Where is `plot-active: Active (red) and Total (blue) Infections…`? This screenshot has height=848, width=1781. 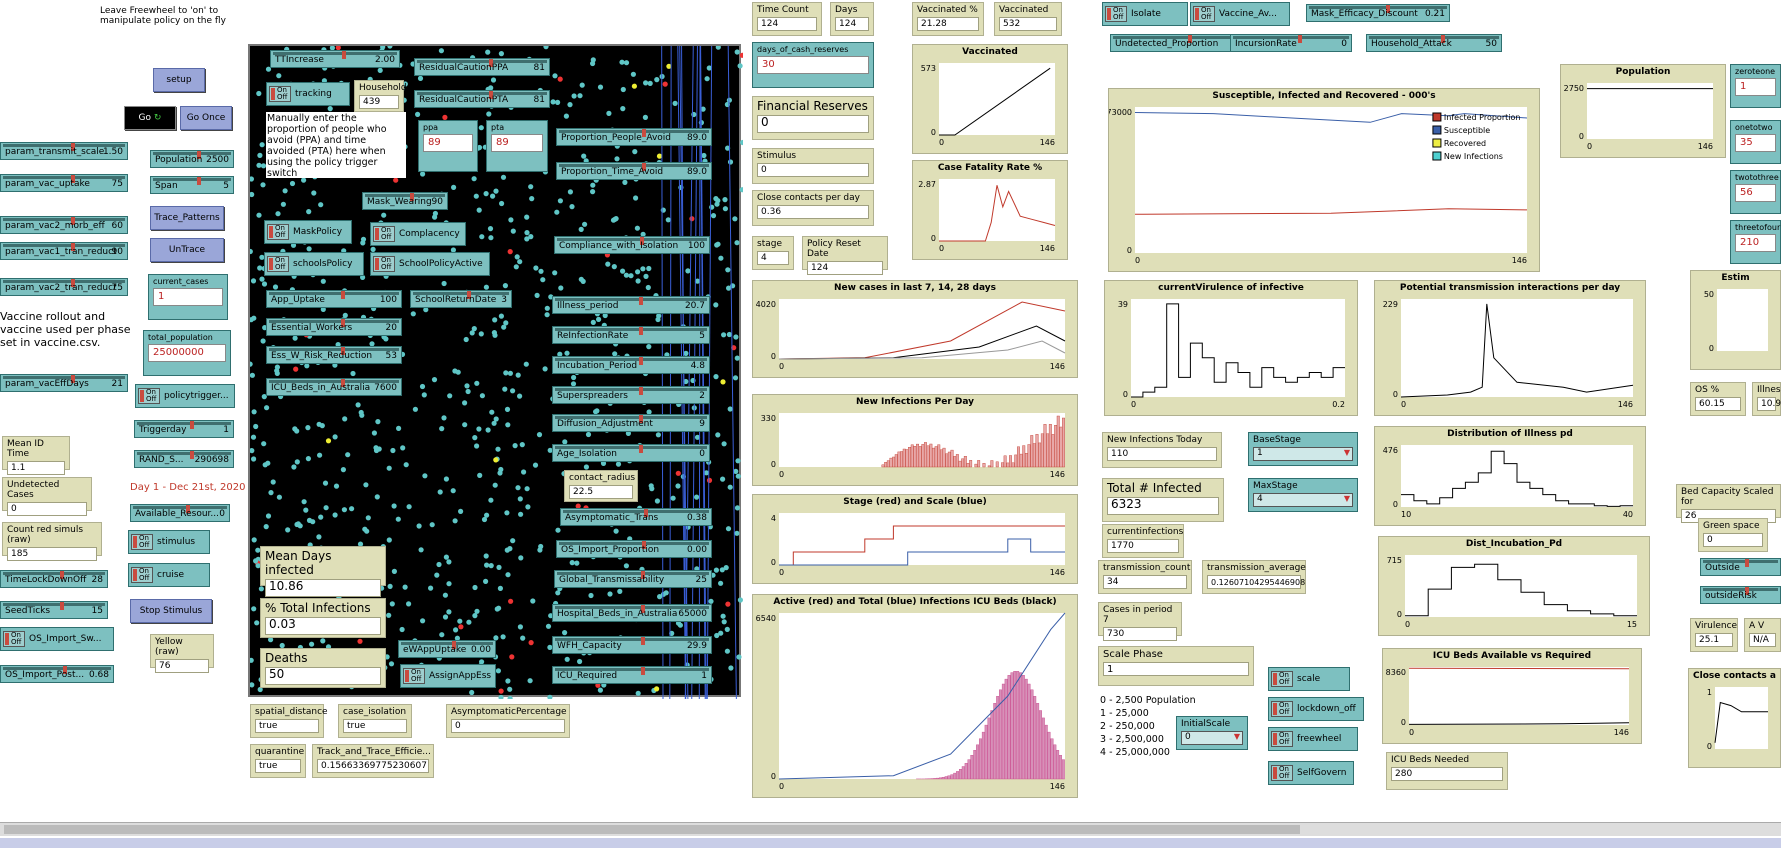
plot-active: Active (red) and Total (blue) Infections… is located at coordinates (915, 696).